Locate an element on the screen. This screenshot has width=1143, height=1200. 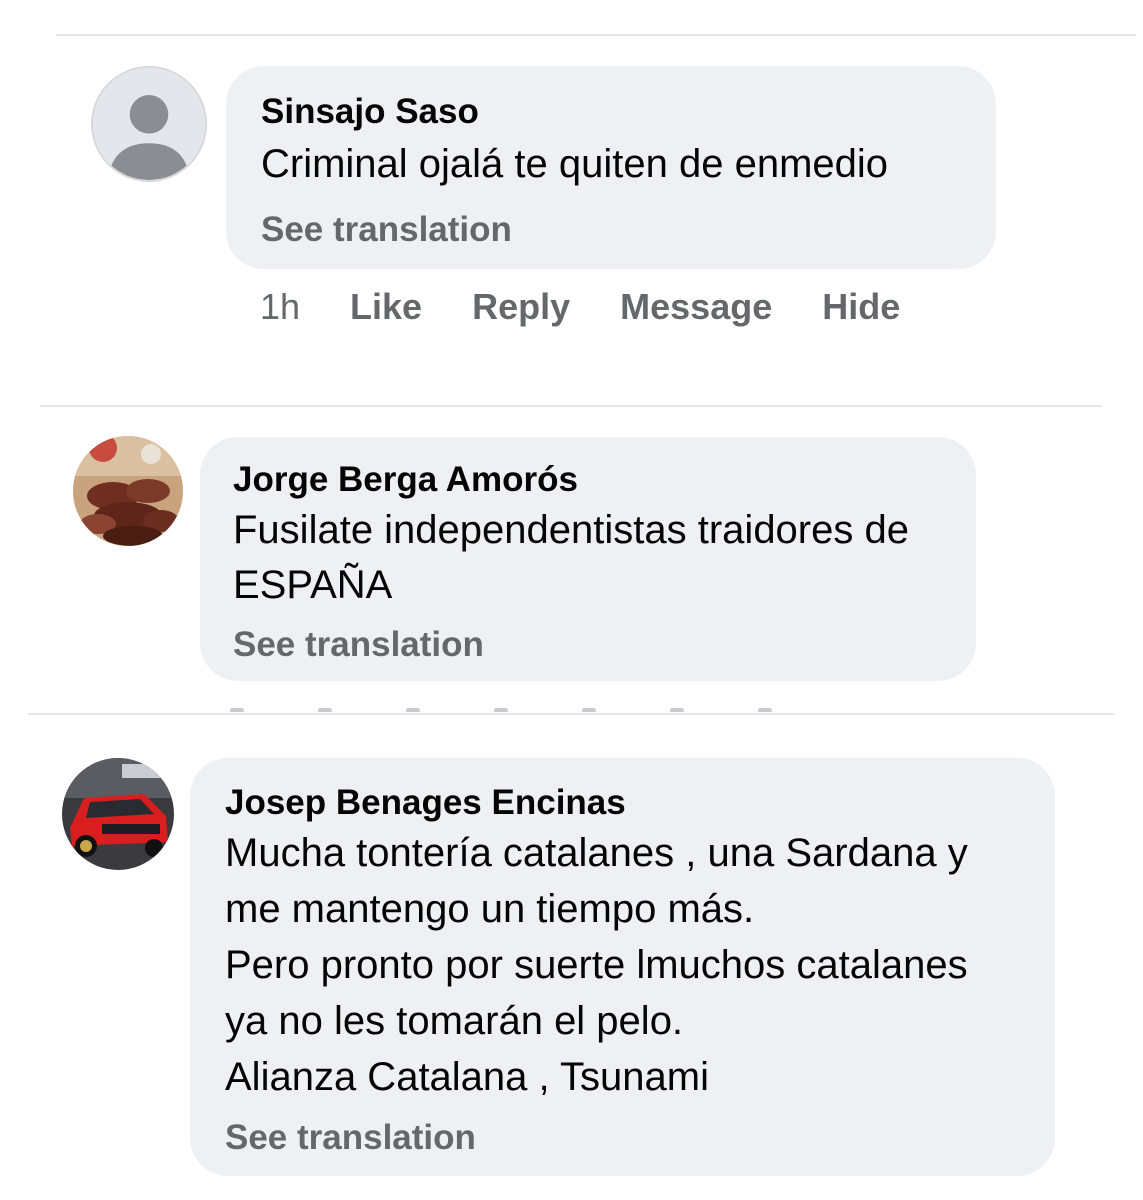
comment-text-line: Fusilate independentistas traidores de is located at coordinates (571, 530).